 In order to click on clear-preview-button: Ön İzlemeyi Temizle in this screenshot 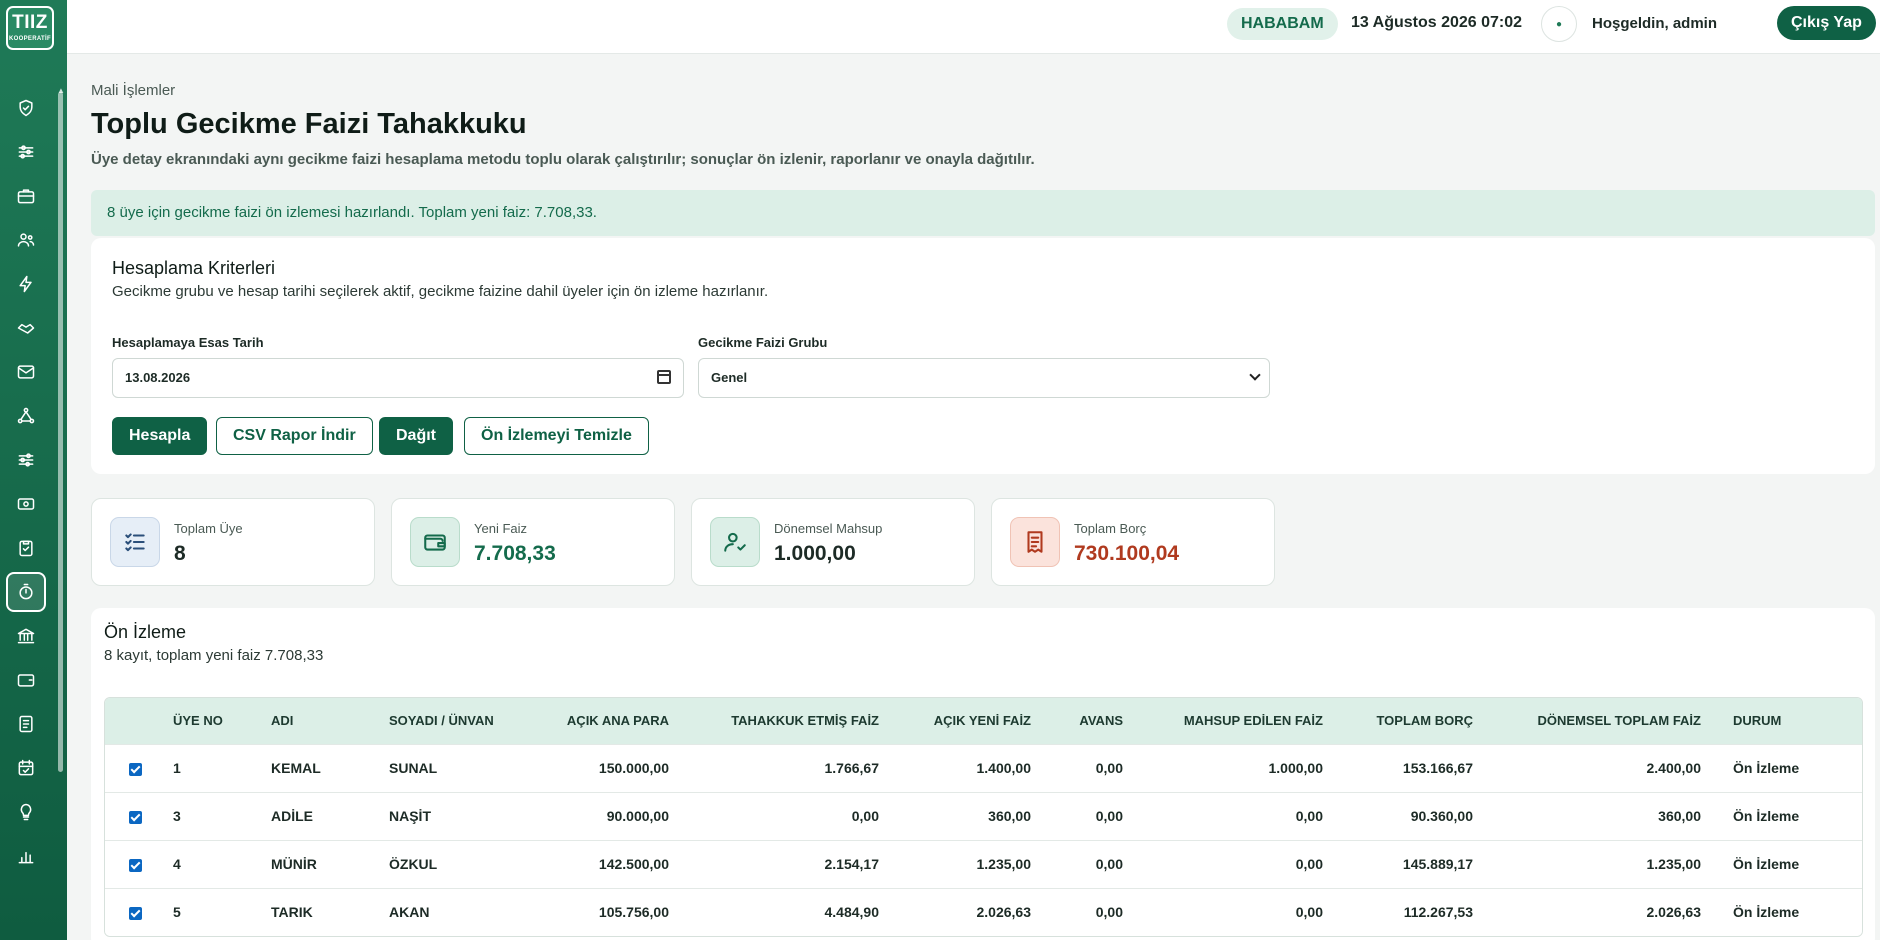, I will do `click(556, 436)`.